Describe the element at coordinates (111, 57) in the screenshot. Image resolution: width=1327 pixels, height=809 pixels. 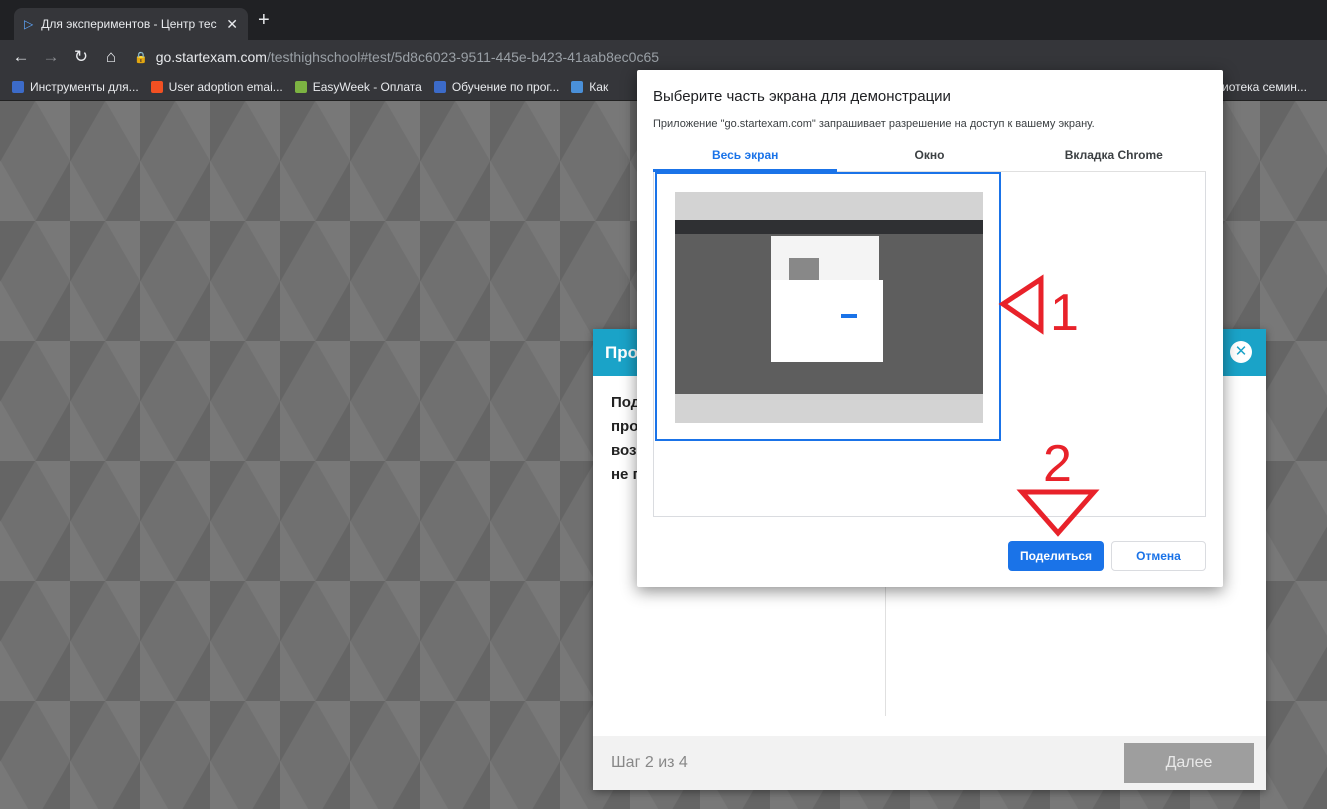
I see `home-icon: ⌂` at that location.